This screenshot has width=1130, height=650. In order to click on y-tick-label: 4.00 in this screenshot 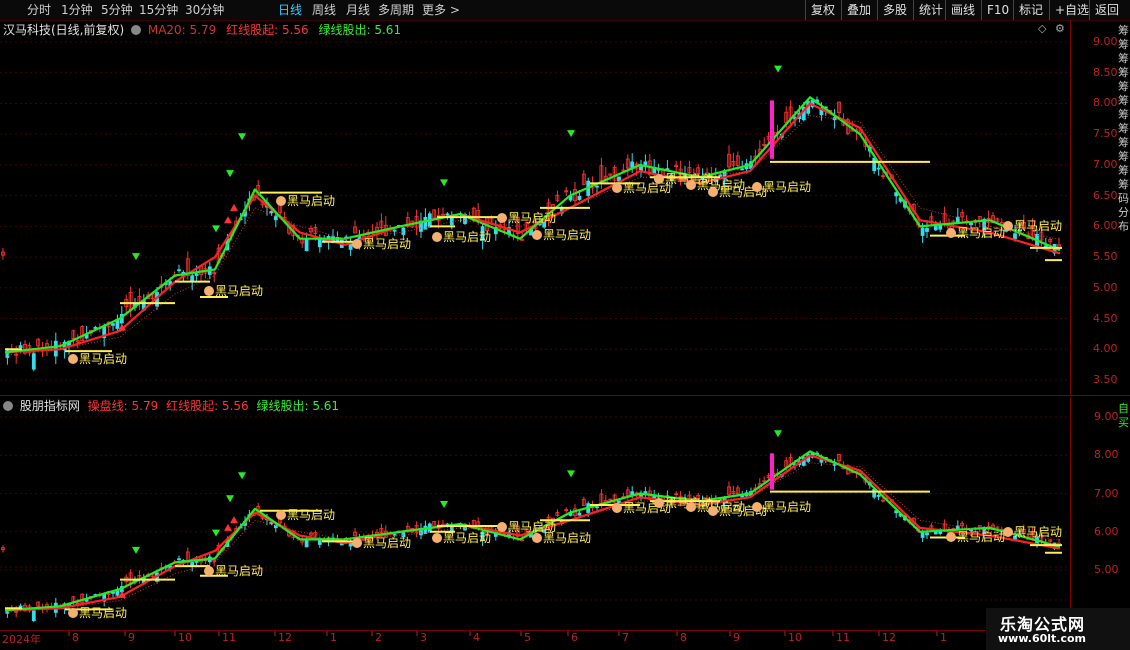, I will do `click(1105, 349)`.